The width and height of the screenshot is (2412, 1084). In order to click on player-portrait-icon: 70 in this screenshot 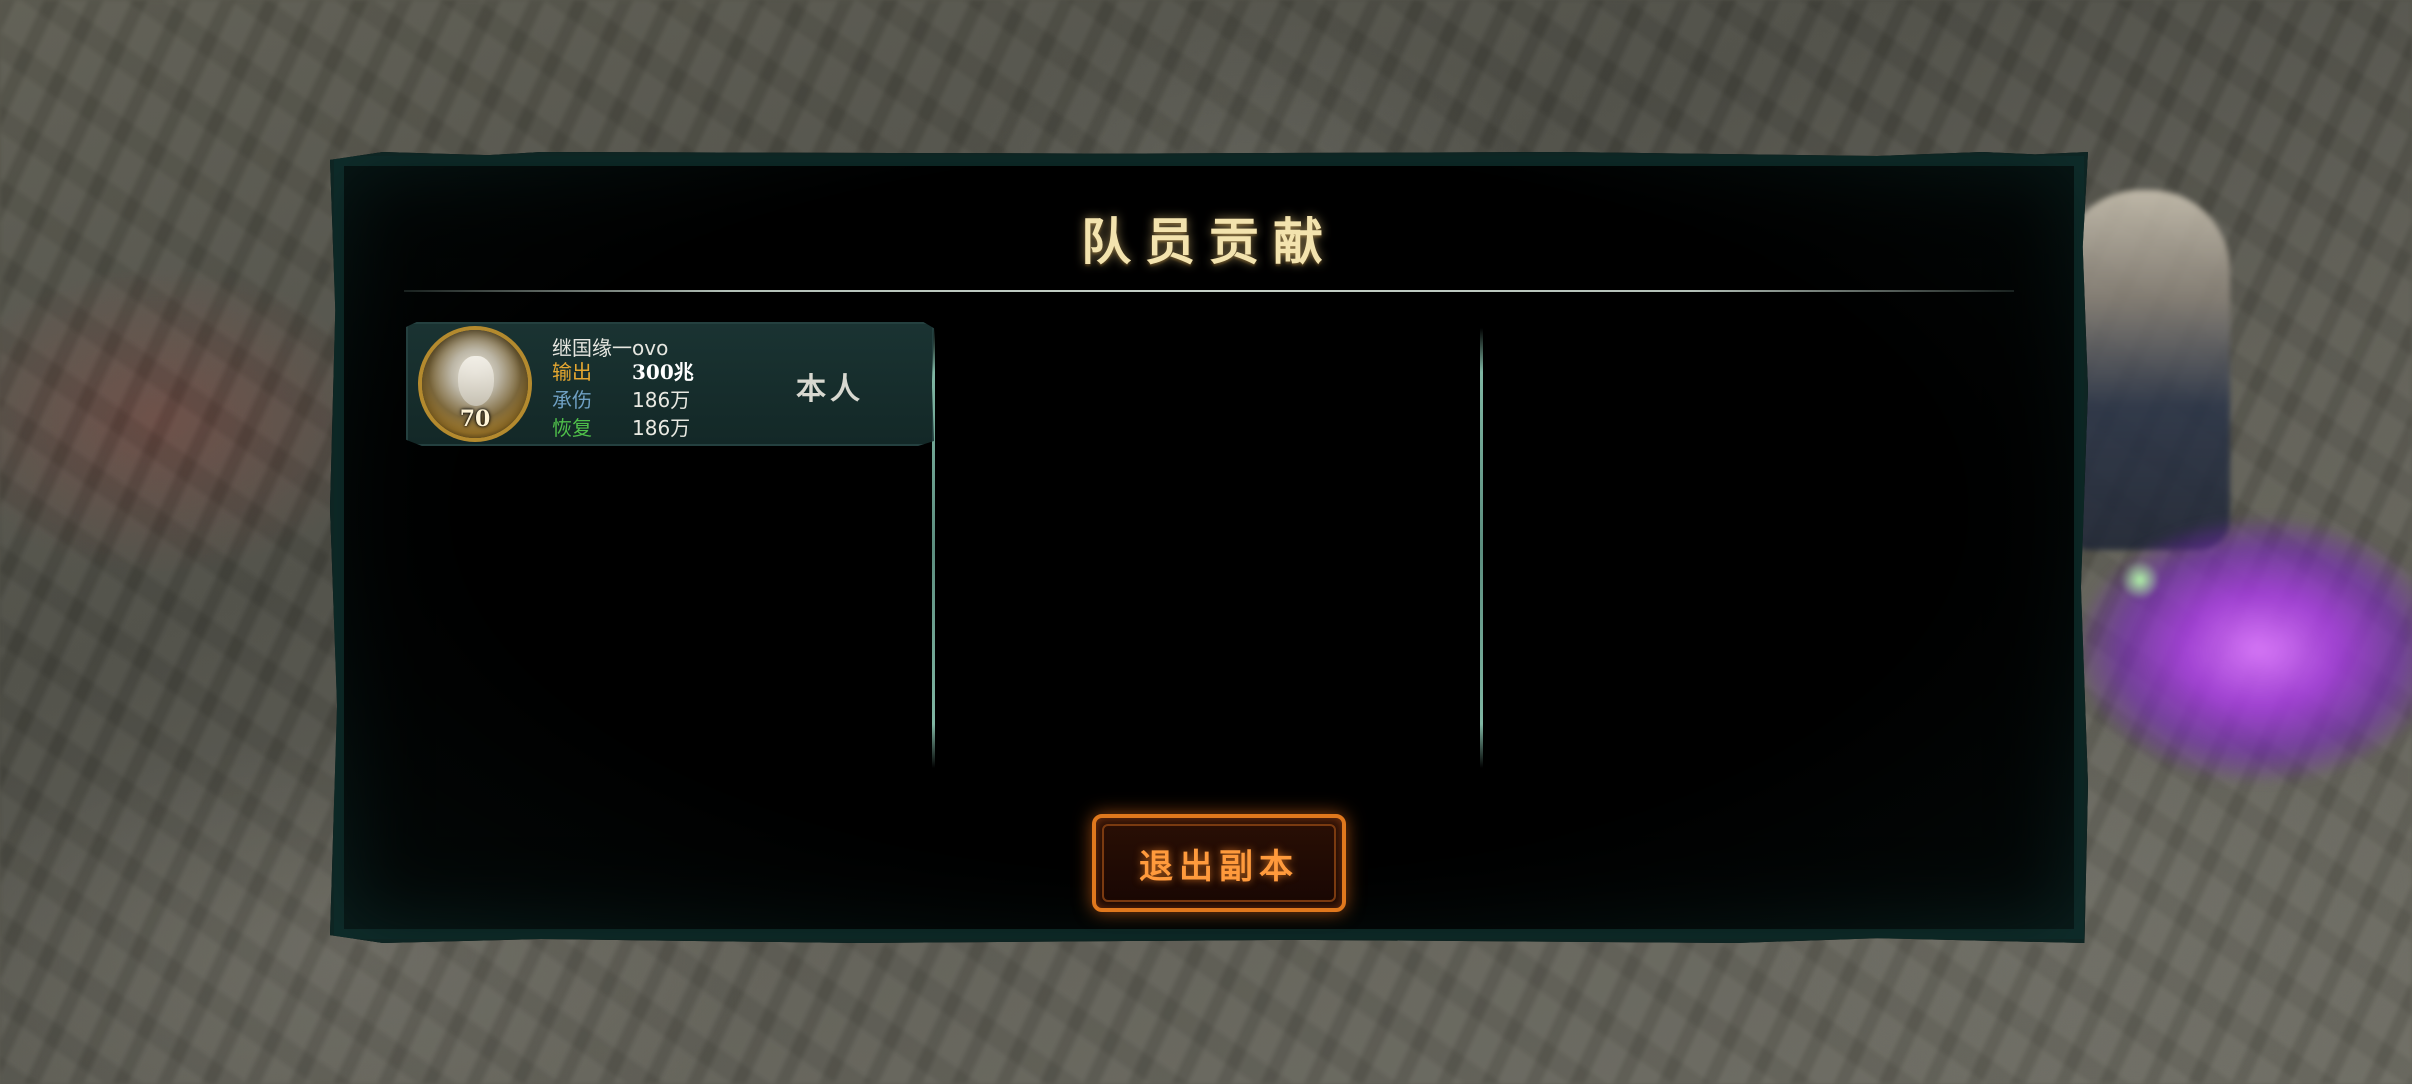, I will do `click(475, 384)`.